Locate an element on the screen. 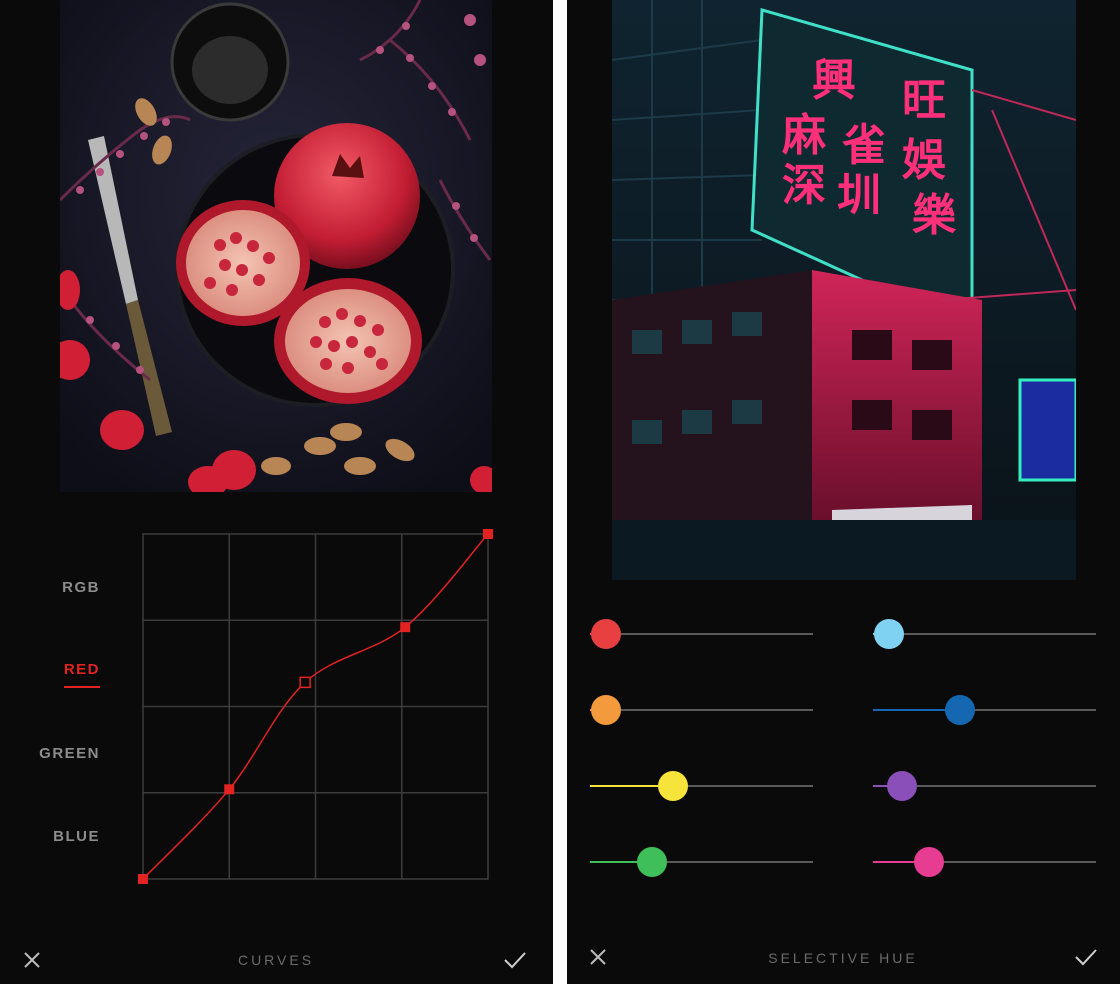 Image resolution: width=1120 pixels, height=984 pixels. curves-title: CURVES is located at coordinates (276, 960).